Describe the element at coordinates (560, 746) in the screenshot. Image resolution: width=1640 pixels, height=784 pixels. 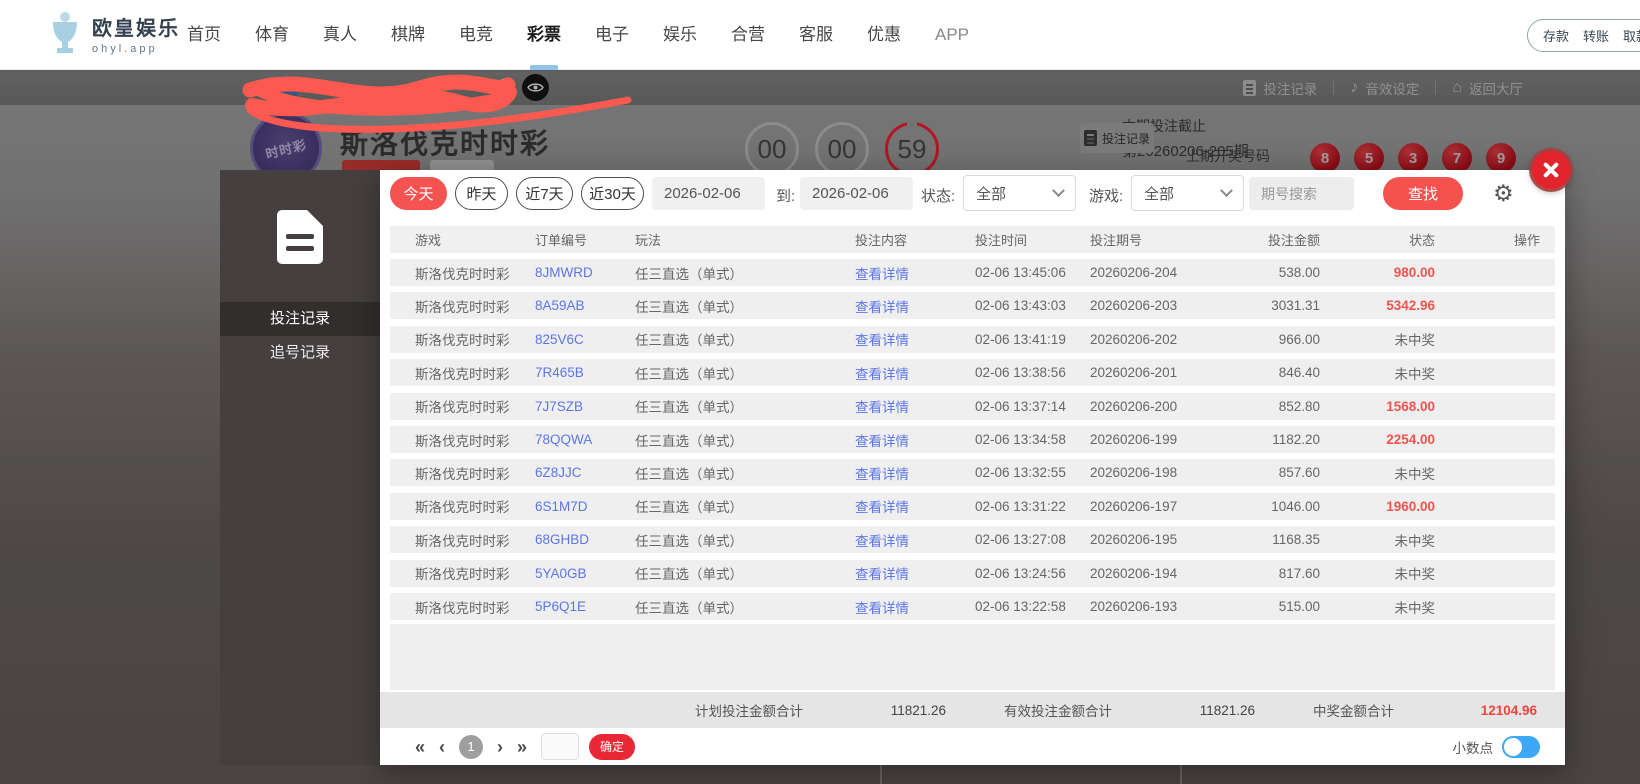
I see `page-jump-input` at that location.